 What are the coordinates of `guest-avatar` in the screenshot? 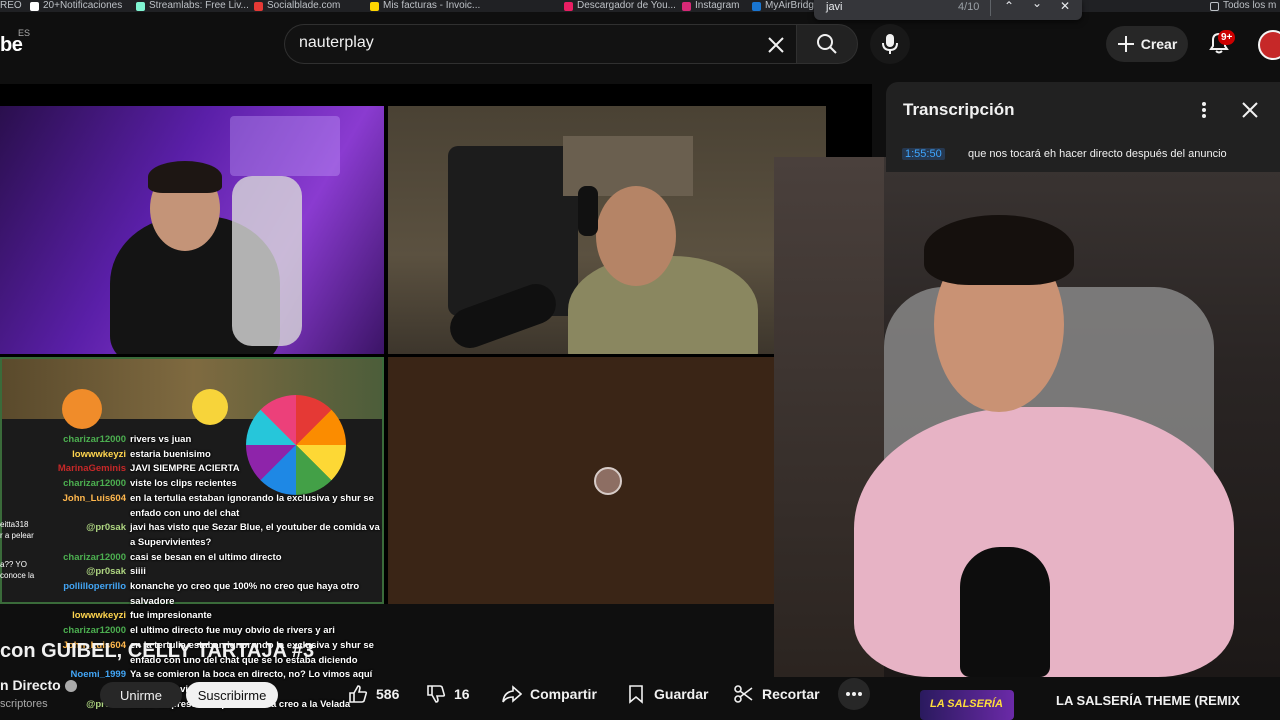 It's located at (608, 481).